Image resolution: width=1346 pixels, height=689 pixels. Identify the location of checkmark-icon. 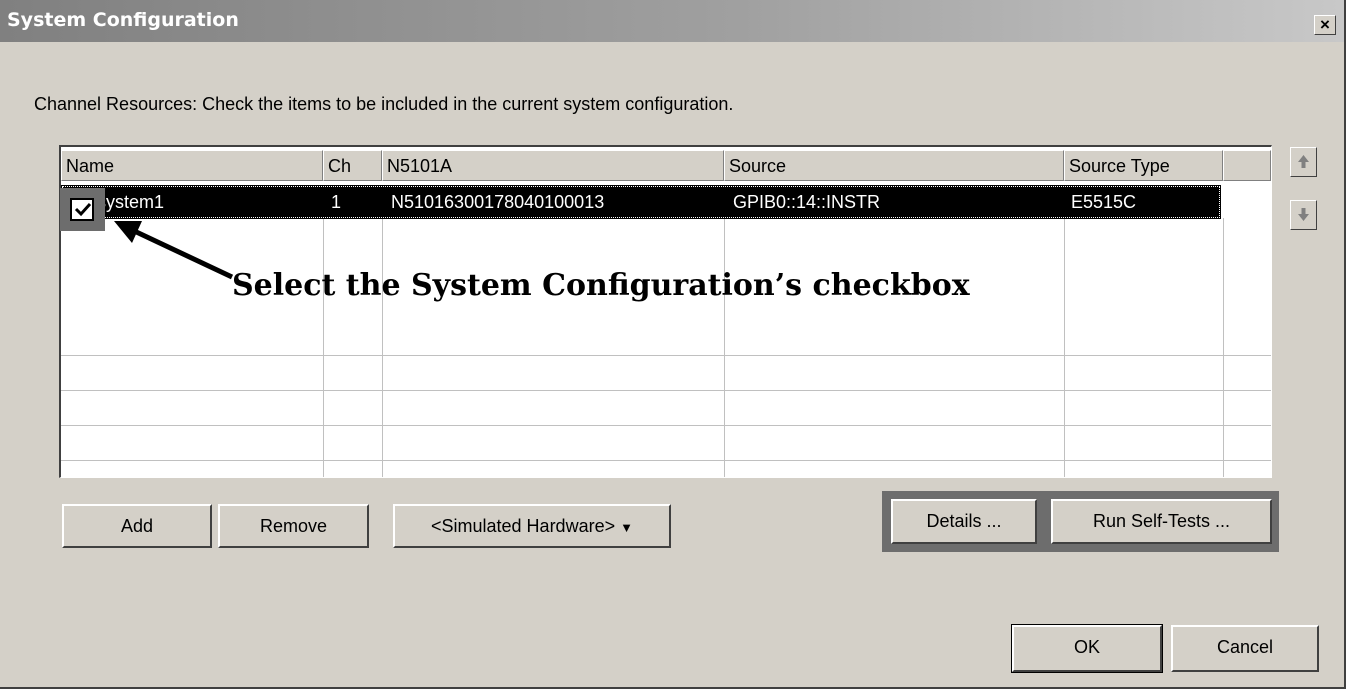
(83, 209).